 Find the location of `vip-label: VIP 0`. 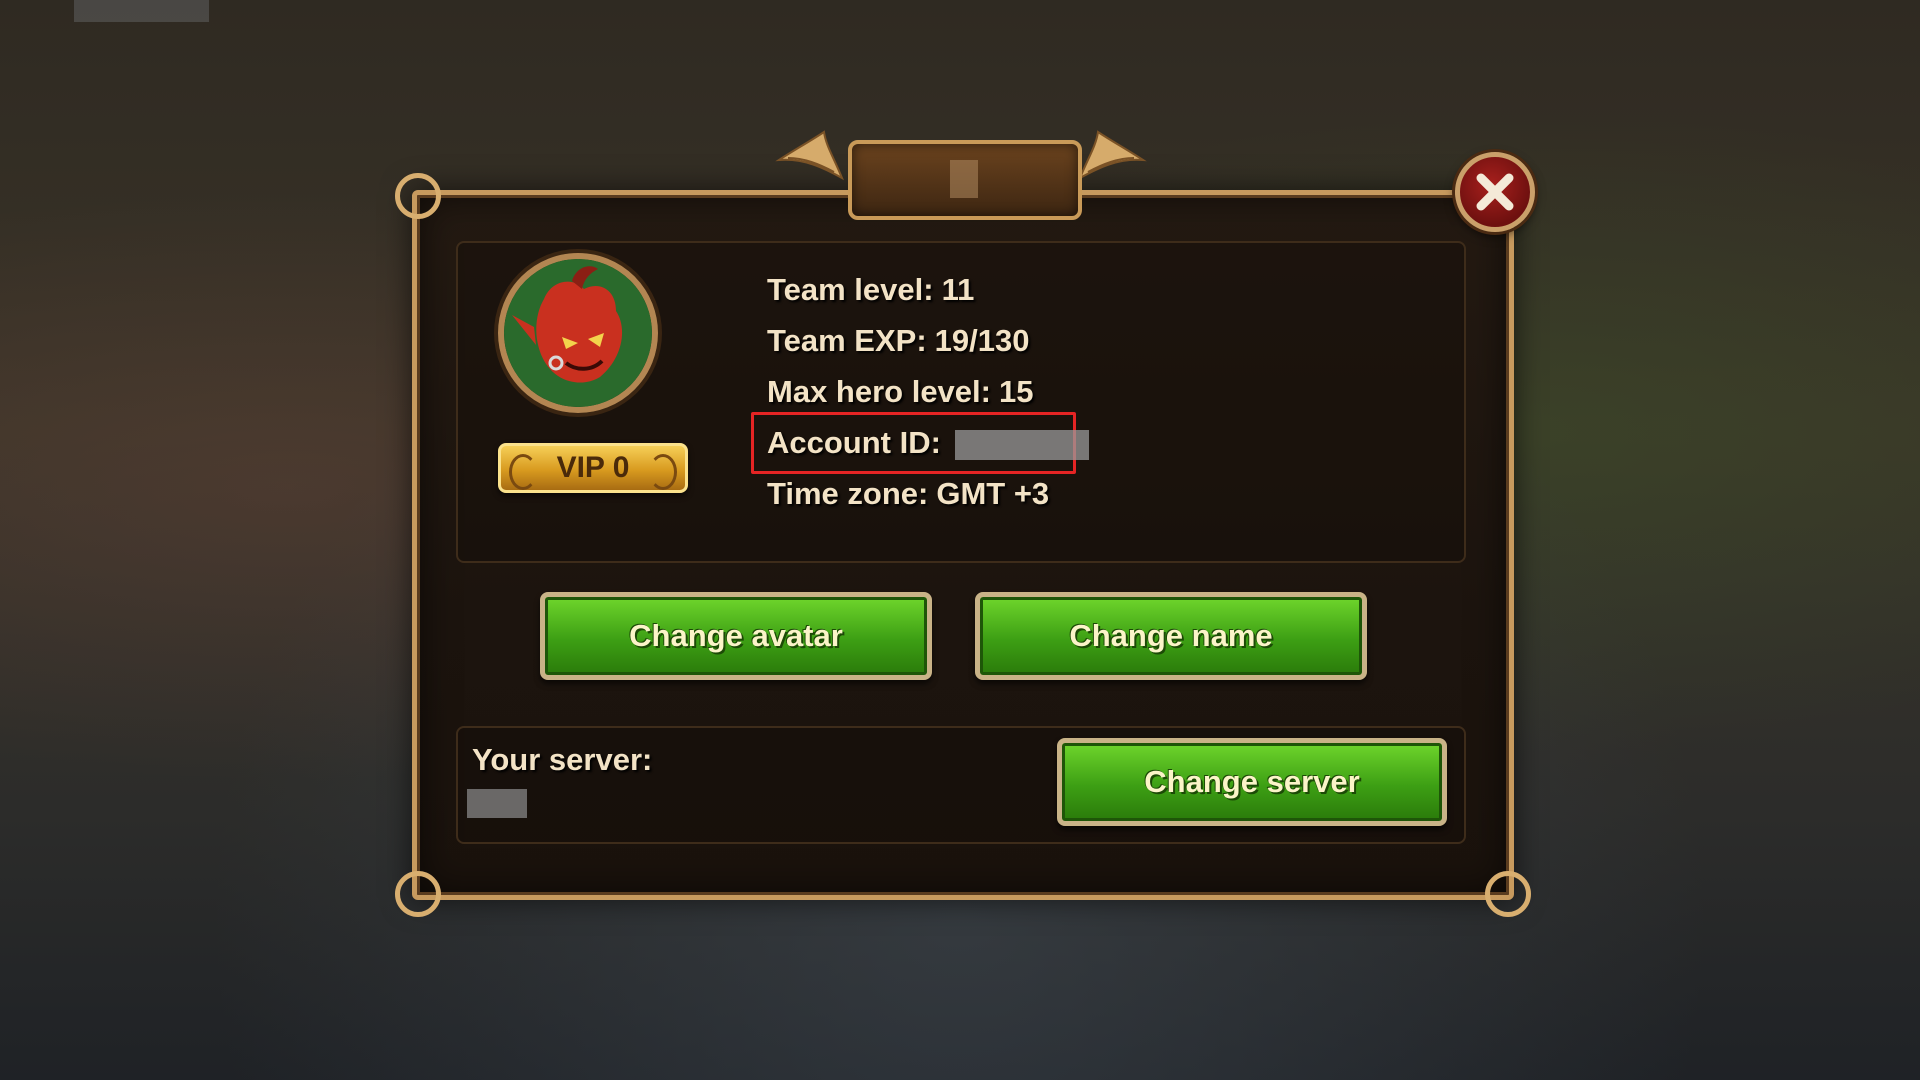

vip-label: VIP 0 is located at coordinates (593, 467).